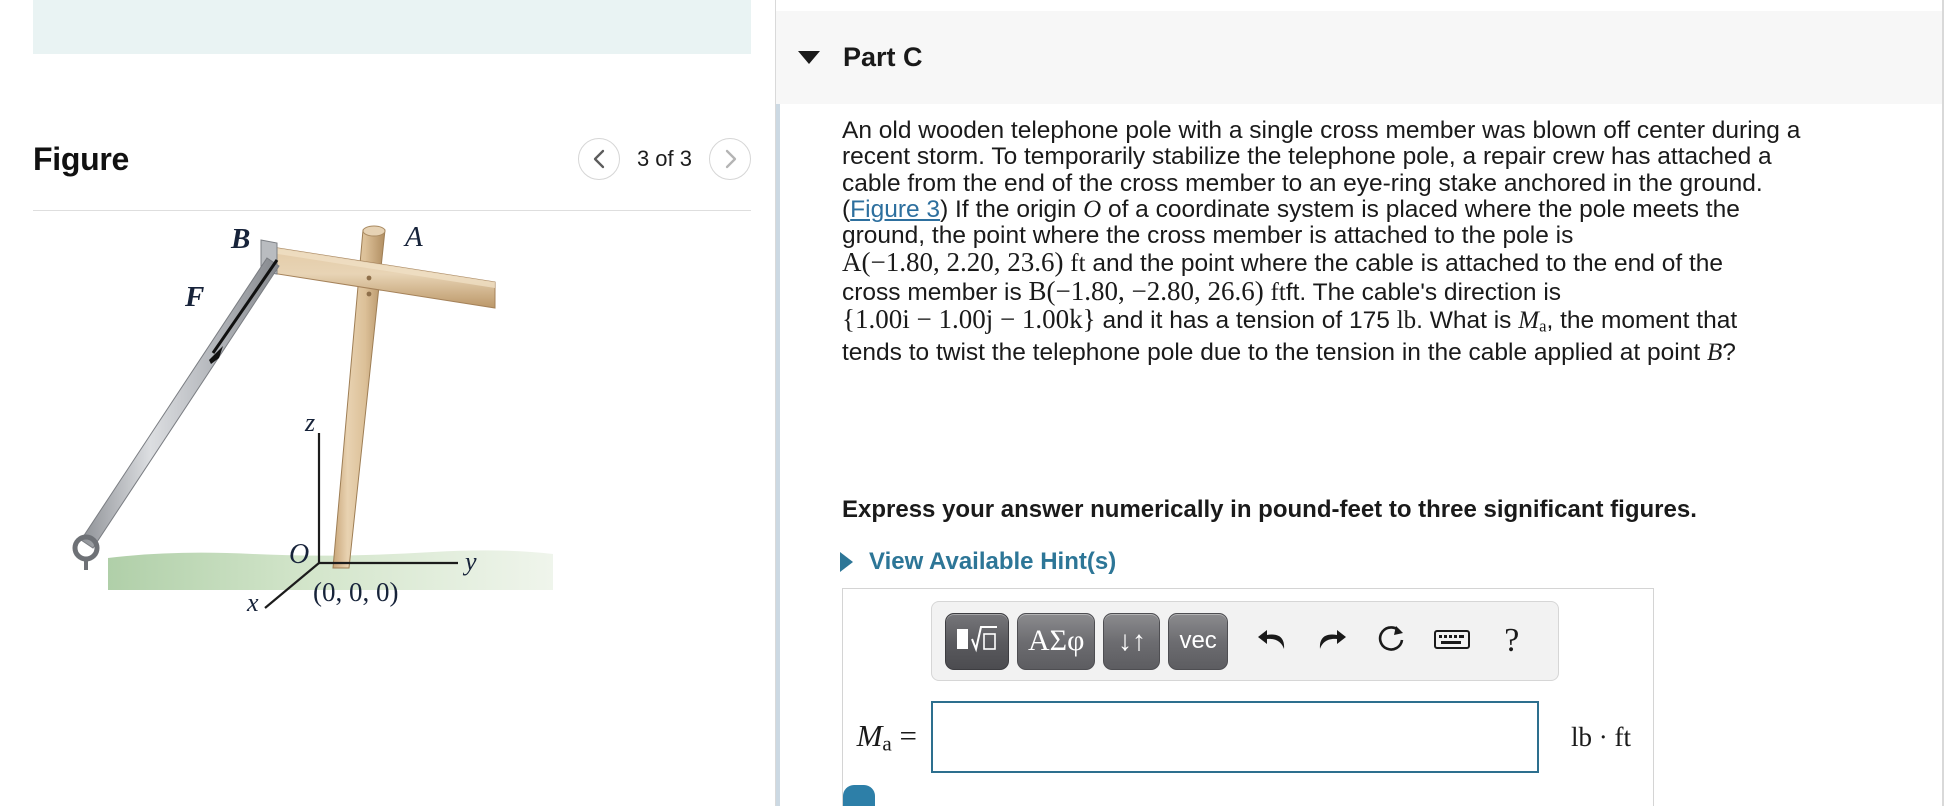 The height and width of the screenshot is (806, 1944). I want to click on problem-line-8-tail: . What is, so click(1464, 321).